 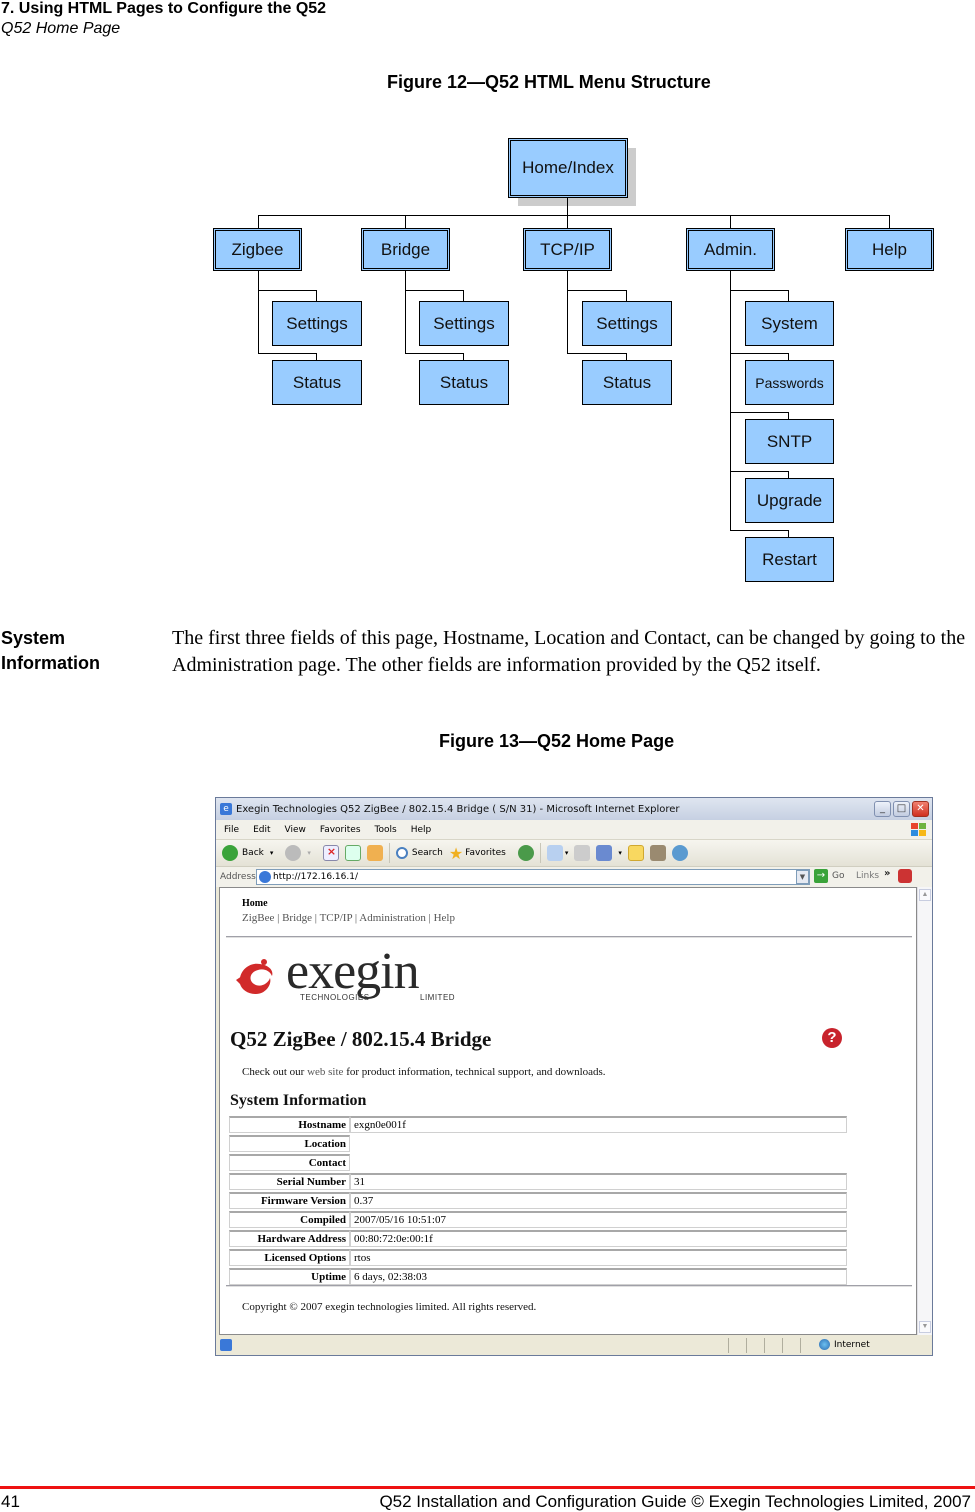 I want to click on home-button, so click(x=374, y=853).